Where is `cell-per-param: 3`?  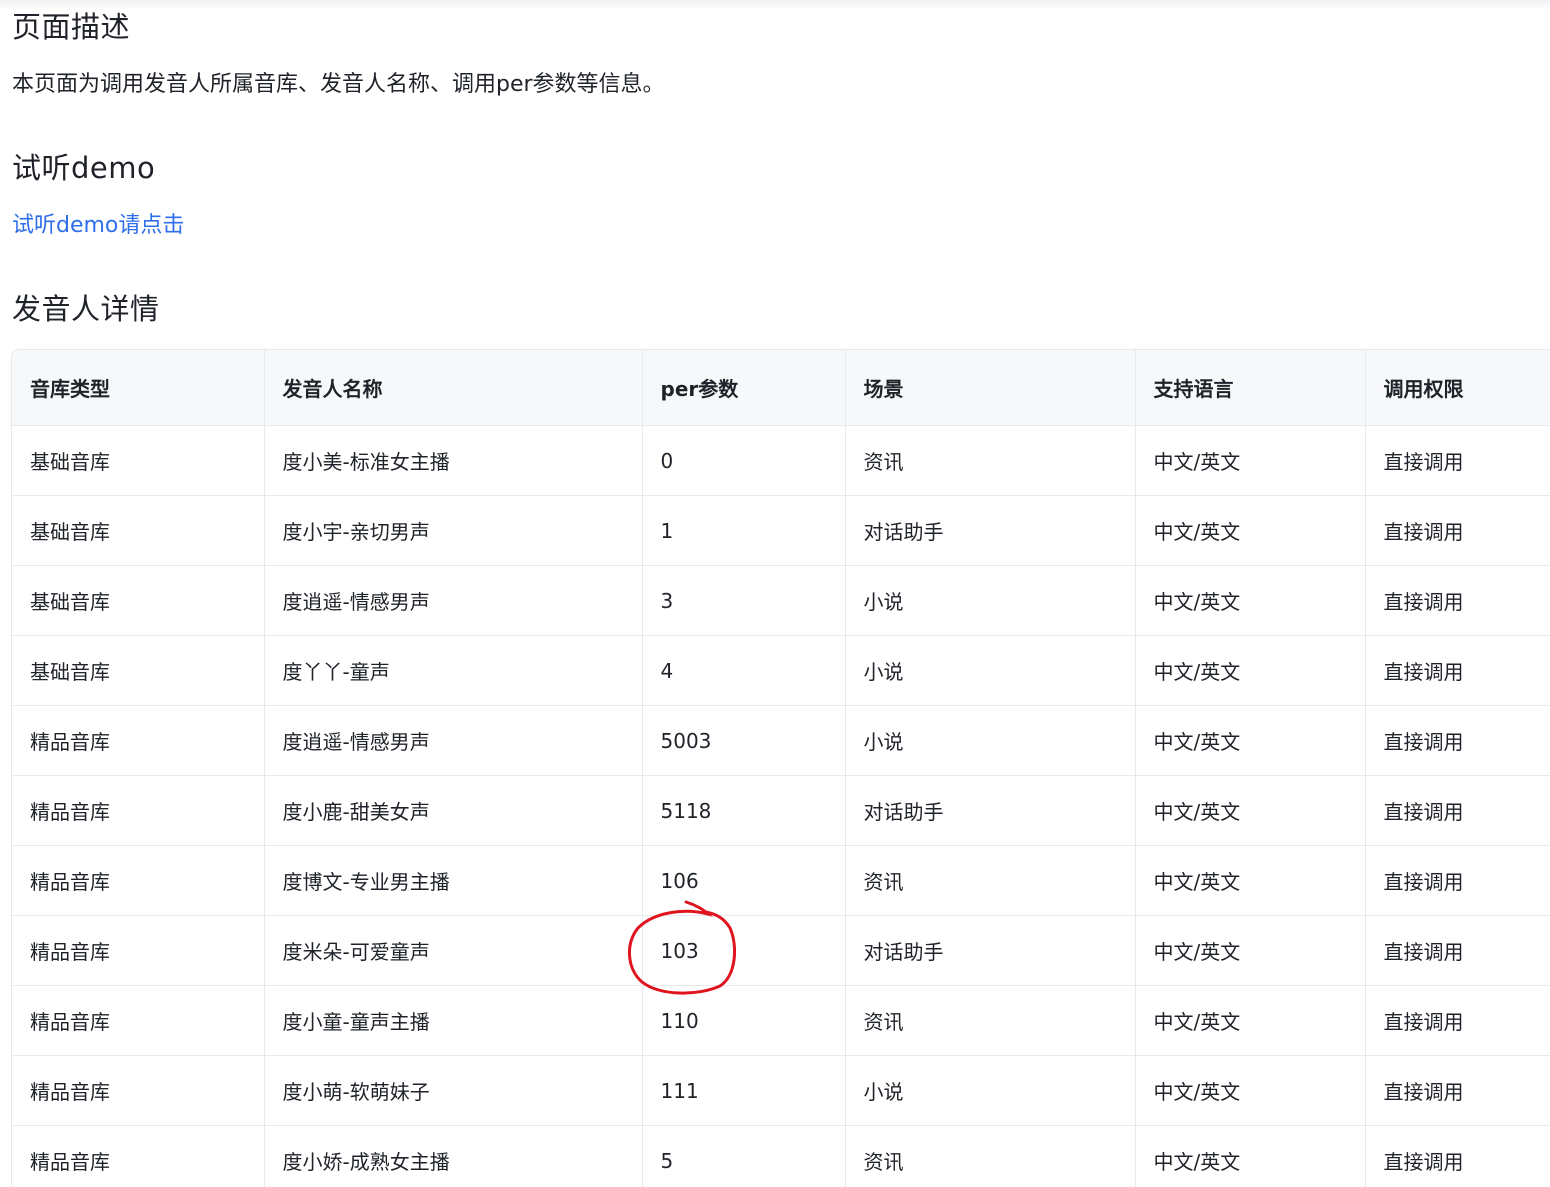 cell-per-param: 3 is located at coordinates (744, 600).